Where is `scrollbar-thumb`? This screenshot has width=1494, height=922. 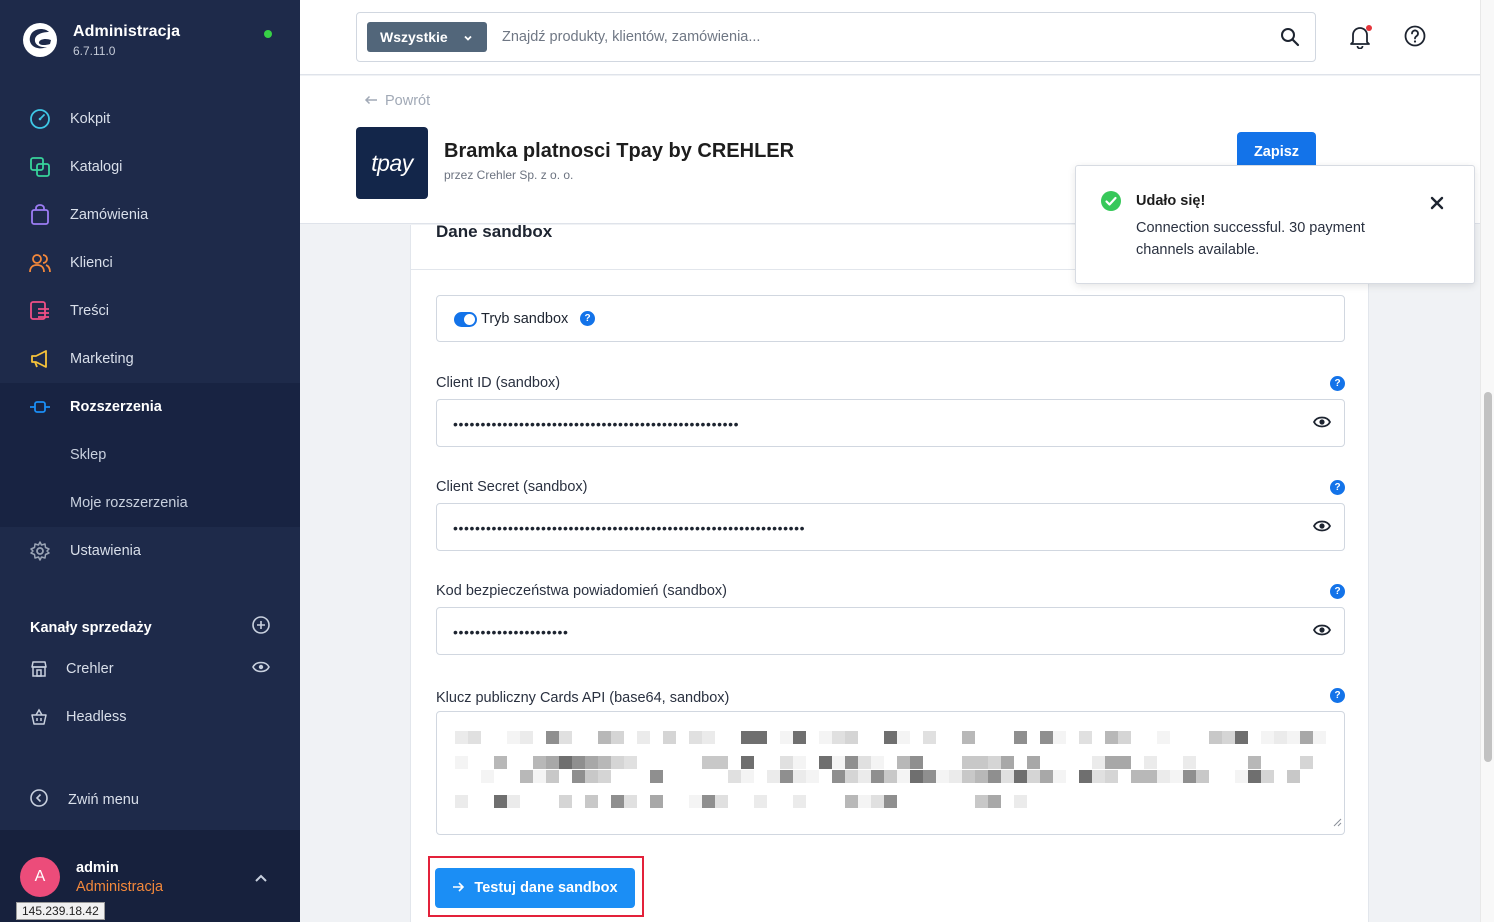
scrollbar-thumb is located at coordinates (1488, 577).